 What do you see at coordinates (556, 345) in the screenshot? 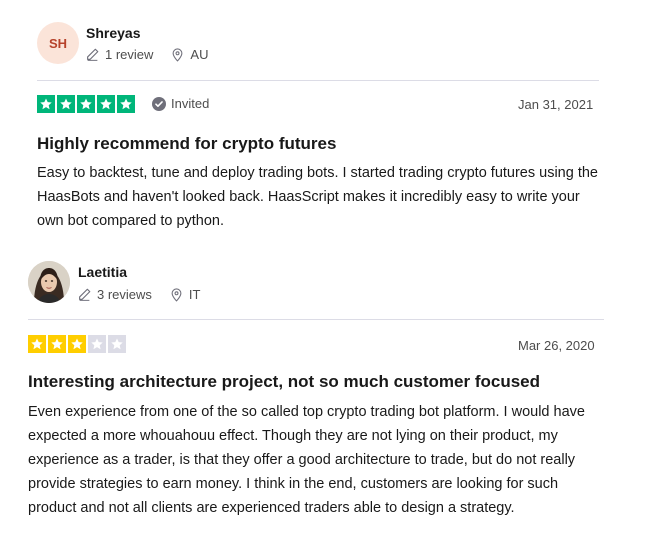
I see `review-date: Mar 26, 2020` at bounding box center [556, 345].